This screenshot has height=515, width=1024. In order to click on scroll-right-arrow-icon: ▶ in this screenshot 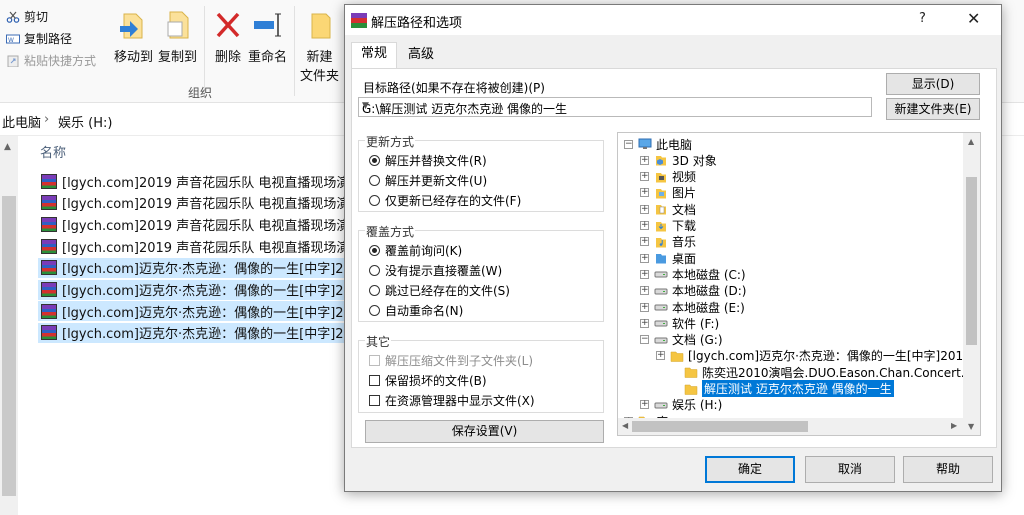, I will do `click(954, 425)`.